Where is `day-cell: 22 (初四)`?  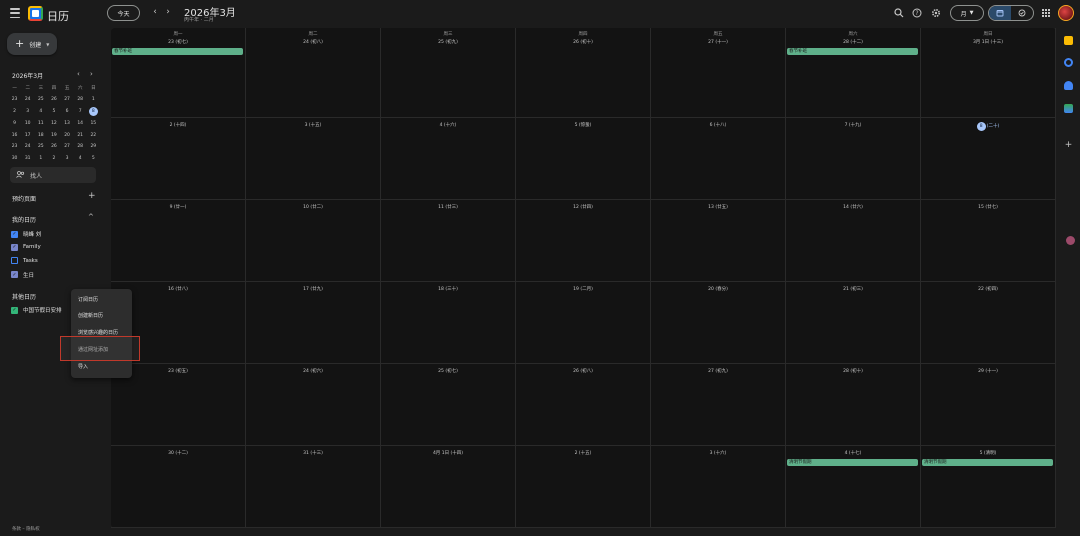
day-cell: 22 (初四) is located at coordinates (988, 323).